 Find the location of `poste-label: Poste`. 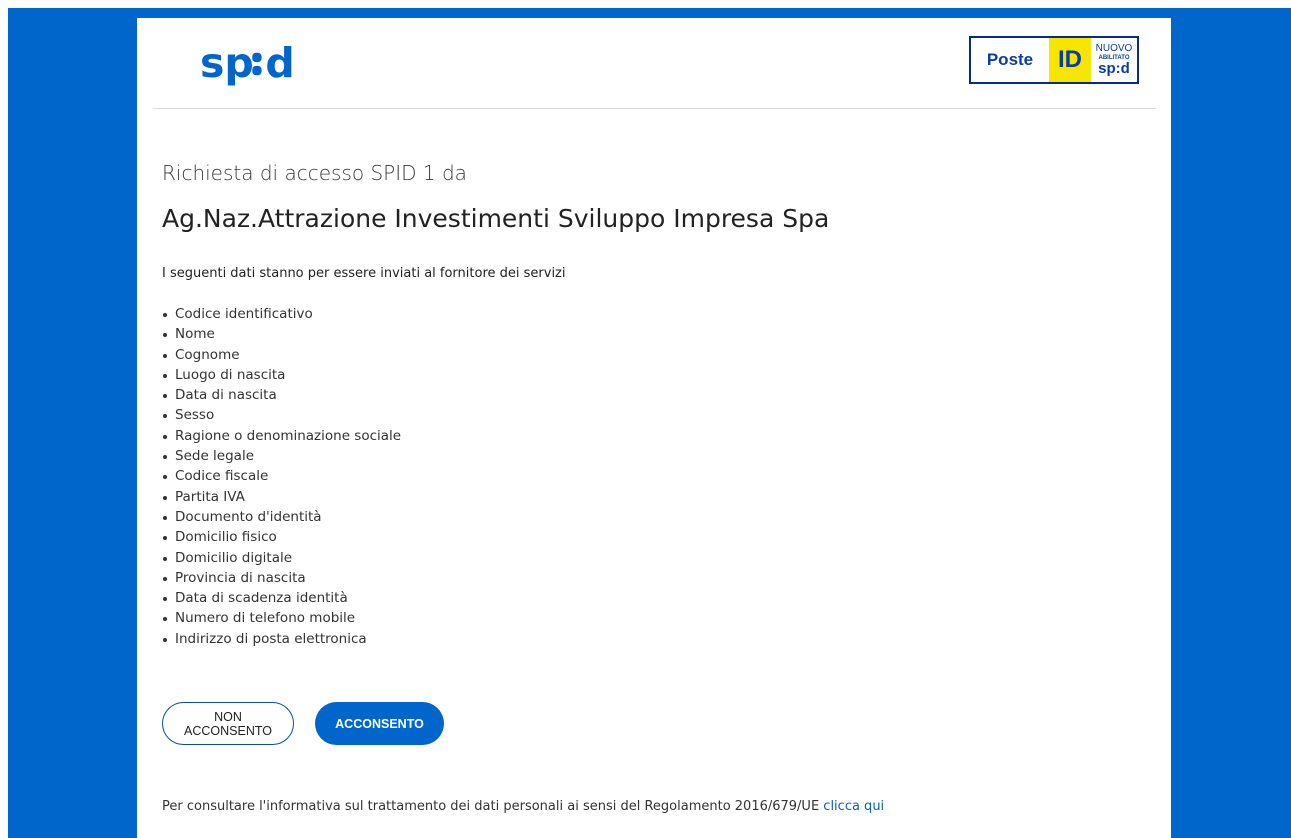

poste-label: Poste is located at coordinates (1010, 59).